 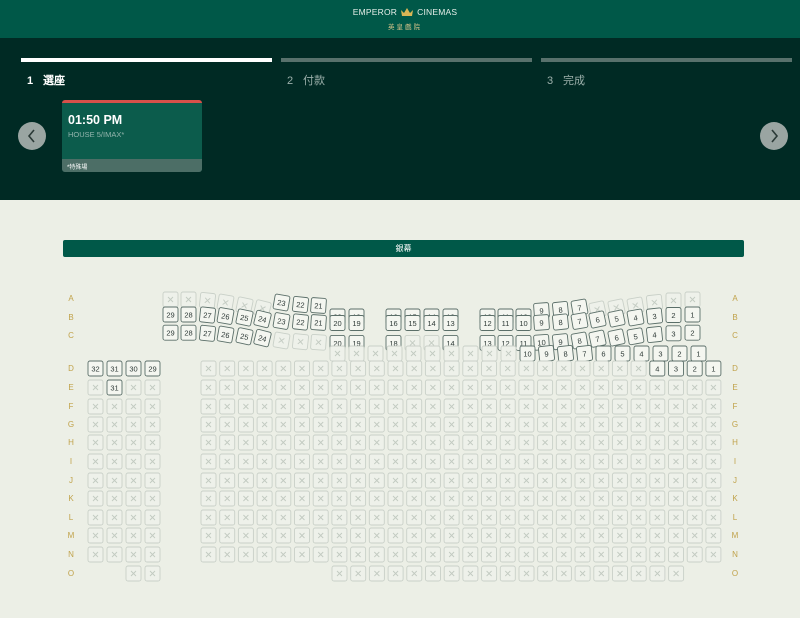 I want to click on seat-c2-6: 6, so click(x=603, y=353).